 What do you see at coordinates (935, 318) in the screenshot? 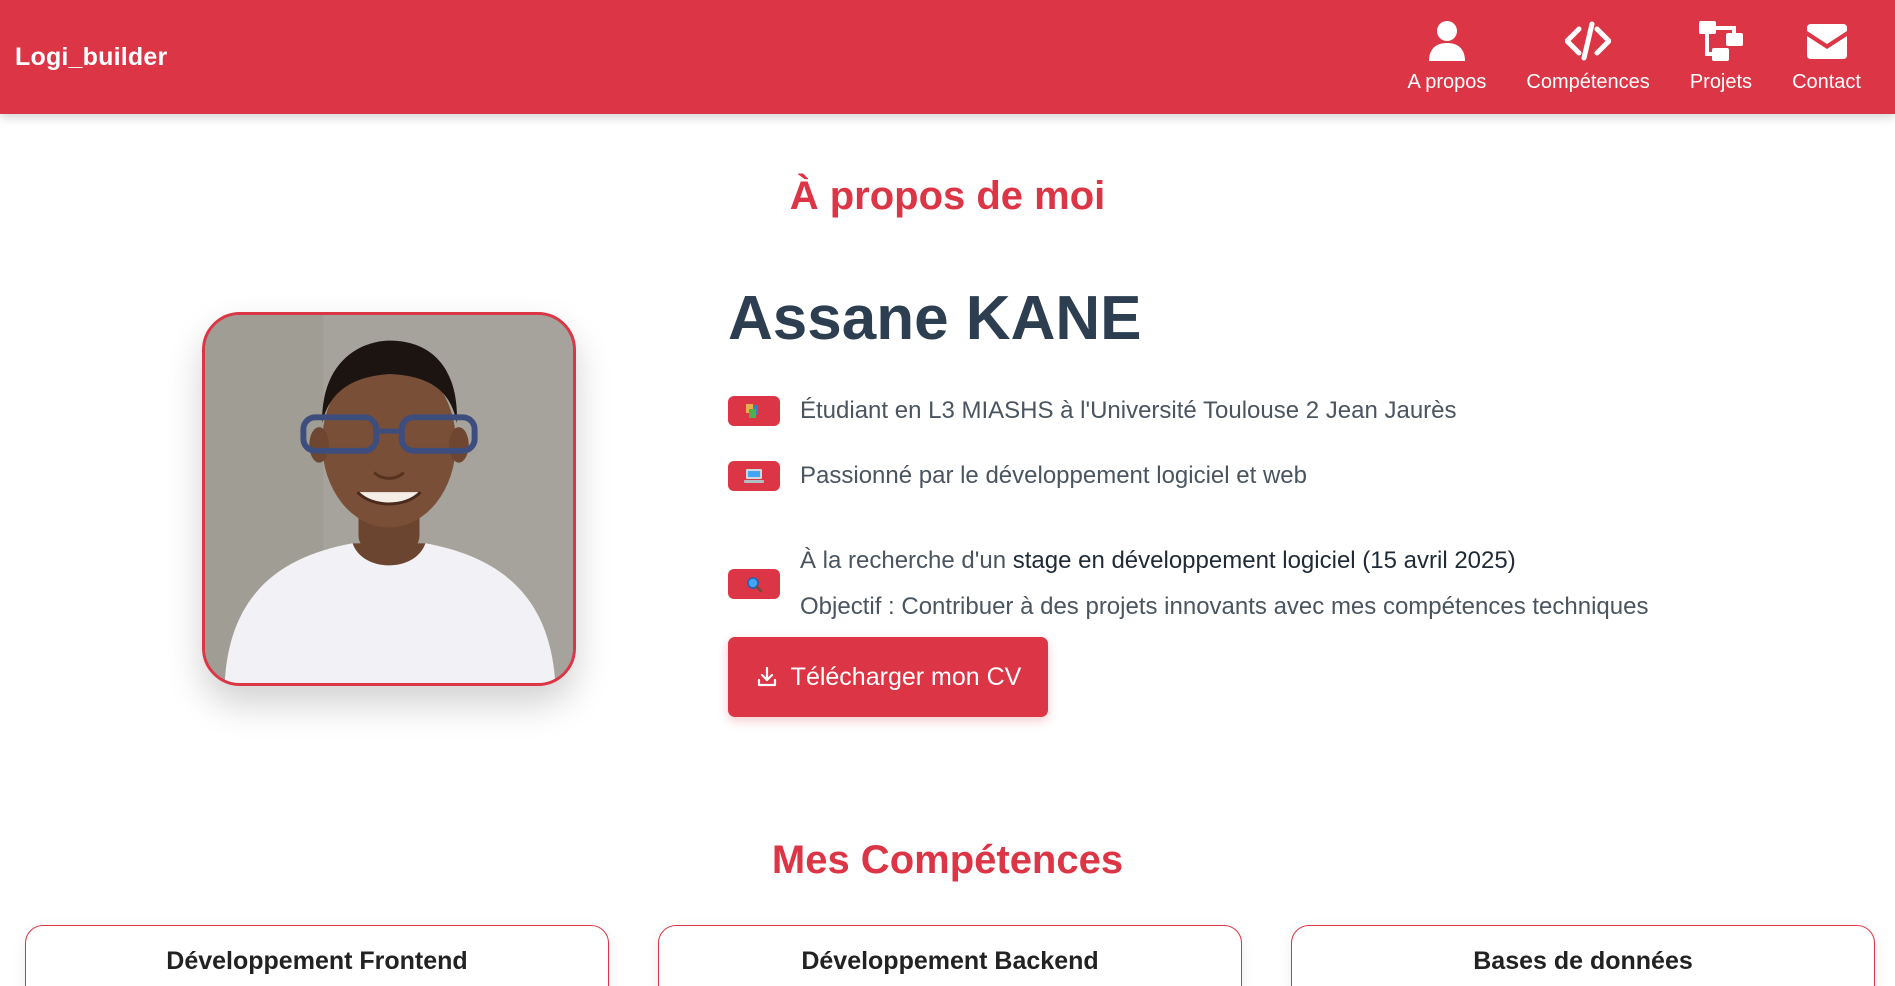
I see `profile-name: Assane KANE` at bounding box center [935, 318].